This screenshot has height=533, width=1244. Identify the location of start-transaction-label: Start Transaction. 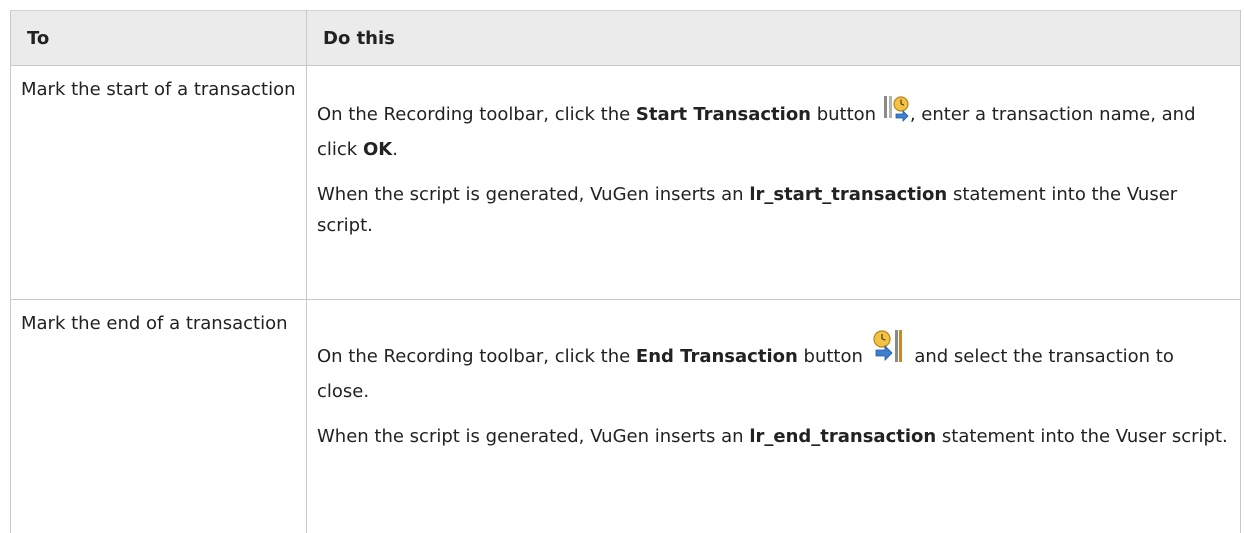
(723, 114).